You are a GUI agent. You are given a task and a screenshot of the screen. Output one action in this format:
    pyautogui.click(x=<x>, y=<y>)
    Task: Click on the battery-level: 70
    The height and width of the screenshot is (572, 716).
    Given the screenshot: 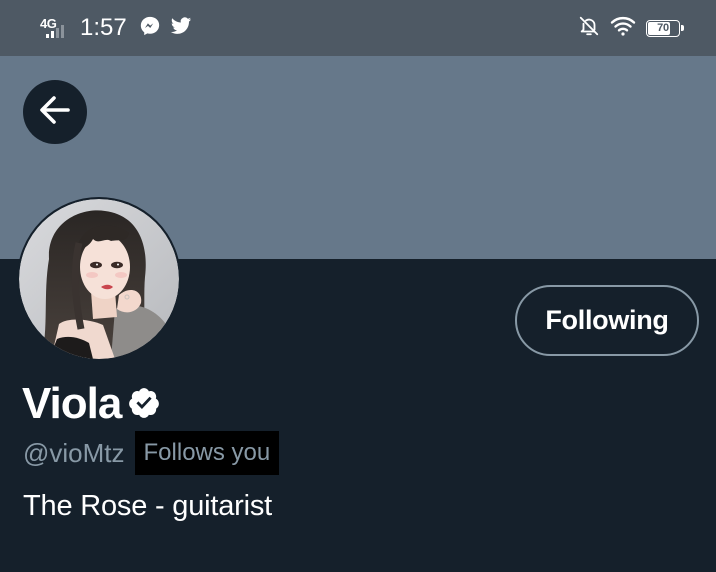 What is the action you would take?
    pyautogui.click(x=663, y=28)
    